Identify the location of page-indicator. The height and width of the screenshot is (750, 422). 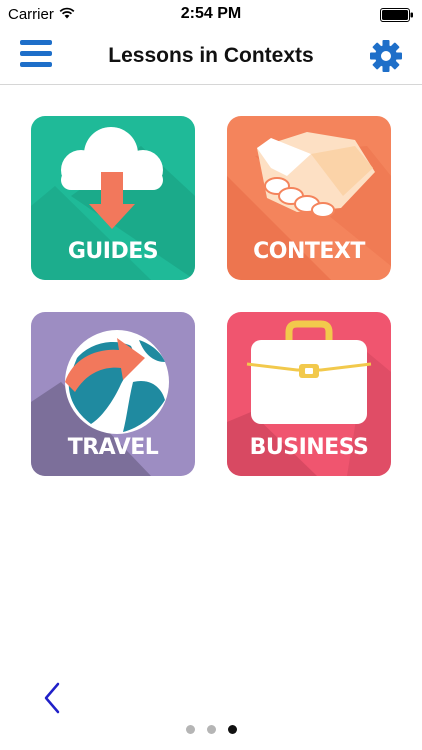
(211, 729).